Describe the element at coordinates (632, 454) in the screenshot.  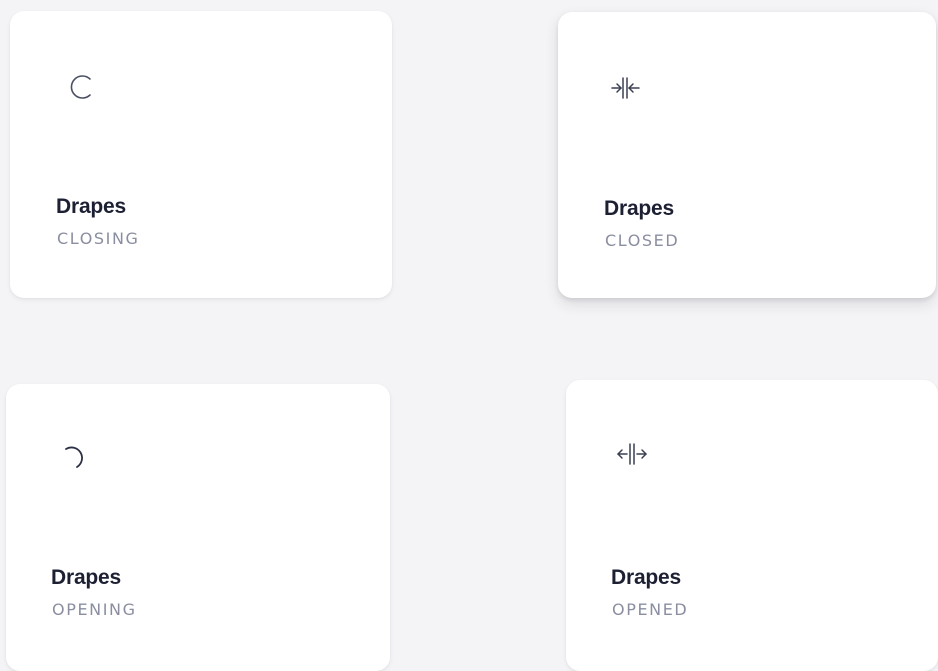
I see `drapes-opened-icon` at that location.